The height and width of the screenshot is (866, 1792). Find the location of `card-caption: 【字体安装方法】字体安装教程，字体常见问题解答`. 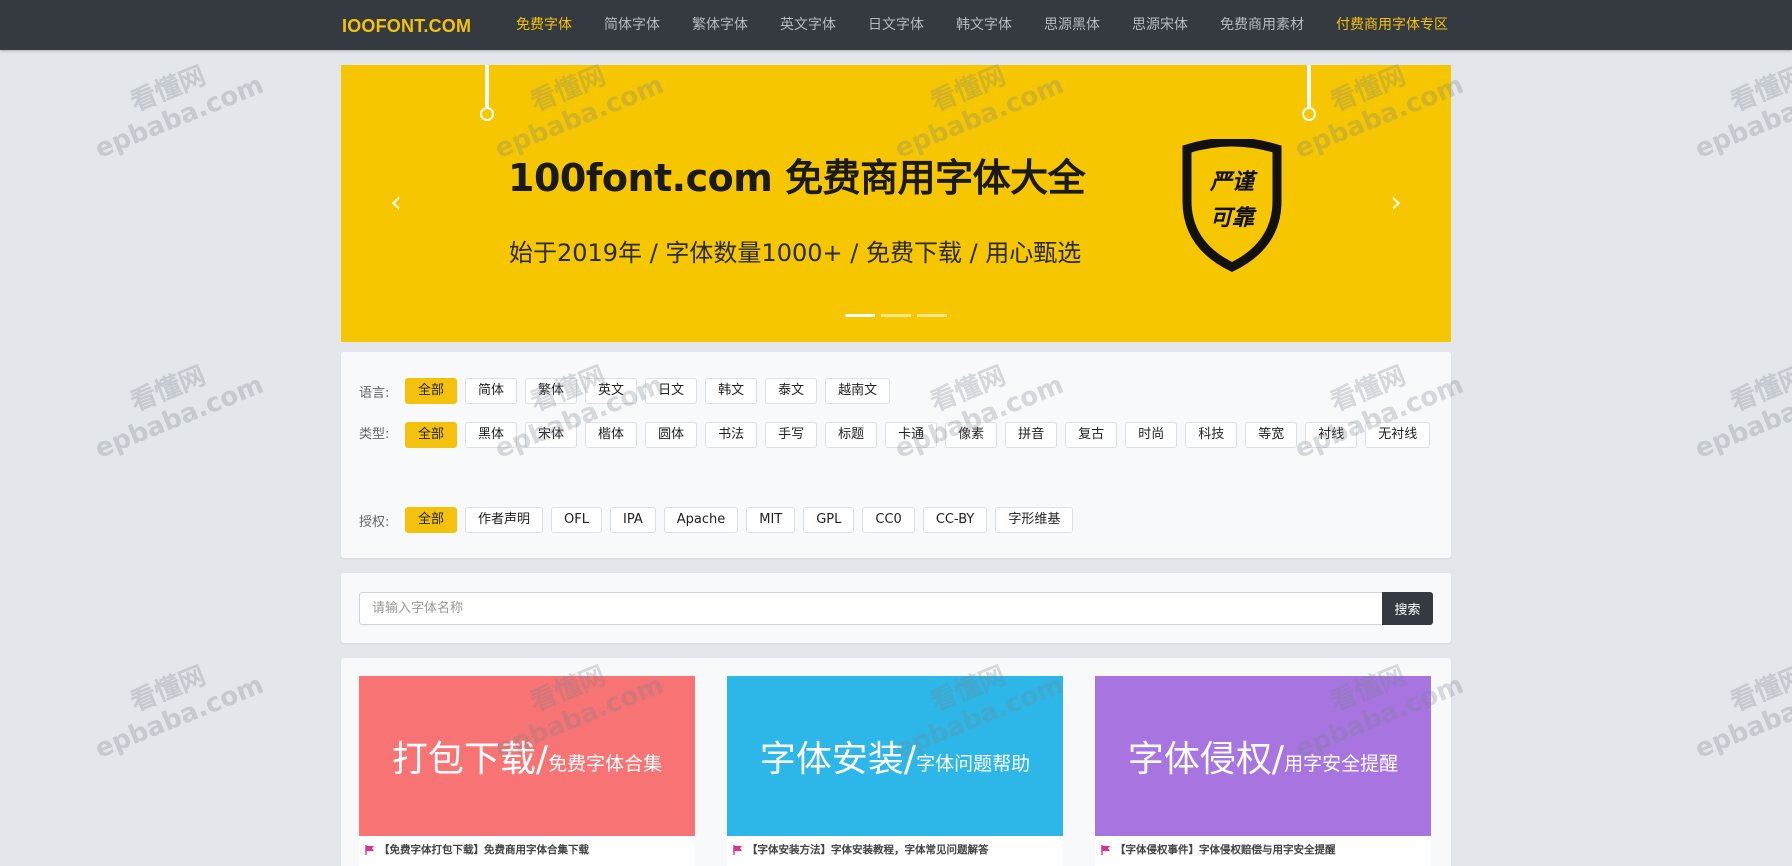

card-caption: 【字体安装方法】字体安装教程，字体常见问题解答 is located at coordinates (861, 849).